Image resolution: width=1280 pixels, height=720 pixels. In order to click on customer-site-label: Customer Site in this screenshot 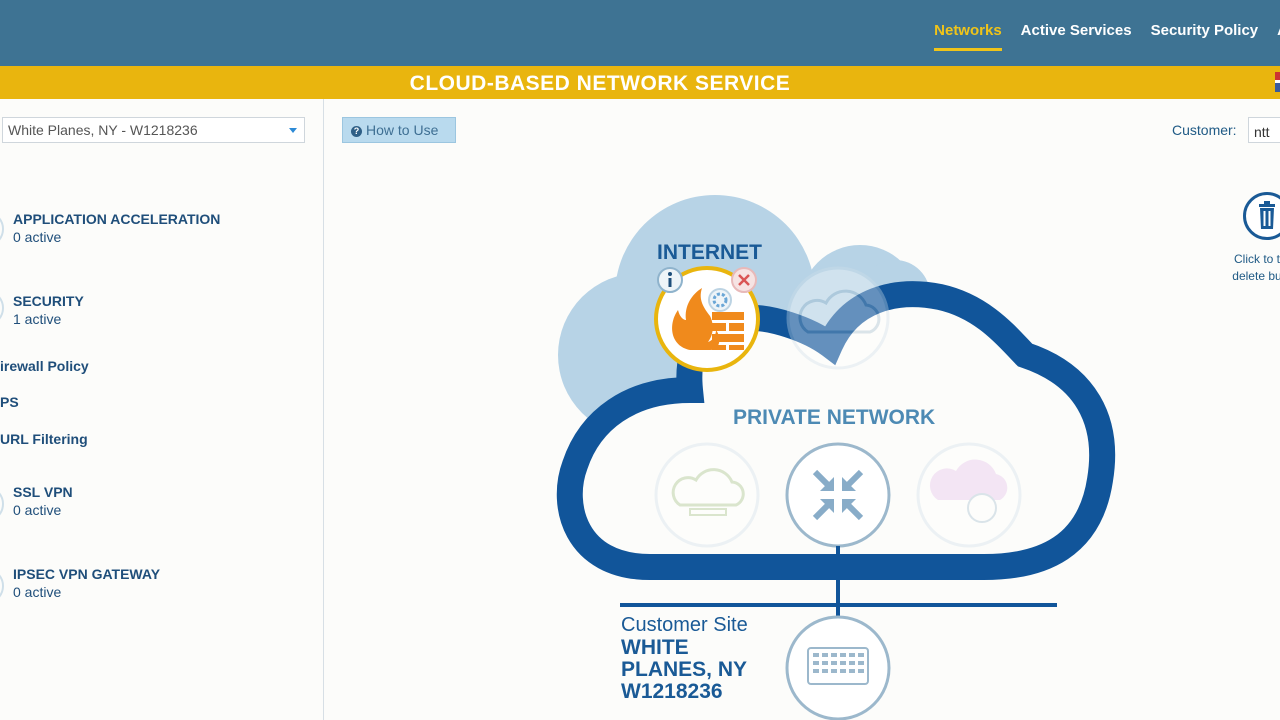, I will do `click(684, 625)`.